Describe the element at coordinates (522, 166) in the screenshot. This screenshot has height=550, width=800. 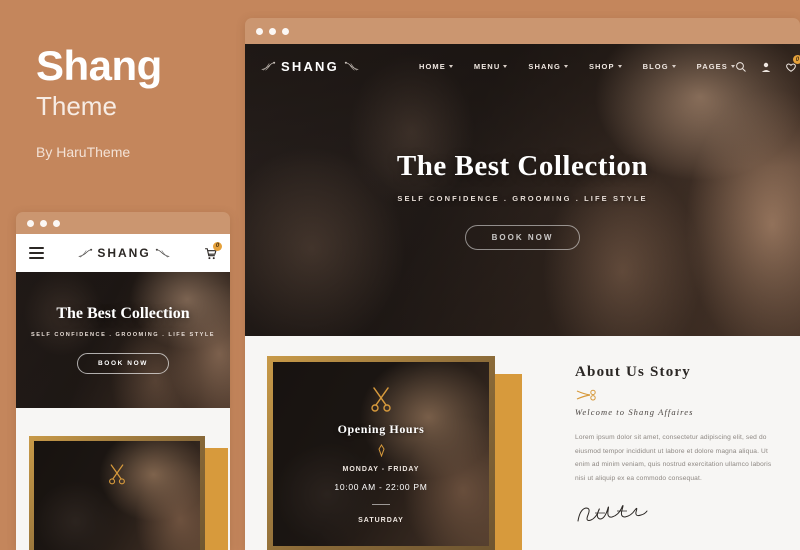
I see `hero-title: The Best Collection` at that location.